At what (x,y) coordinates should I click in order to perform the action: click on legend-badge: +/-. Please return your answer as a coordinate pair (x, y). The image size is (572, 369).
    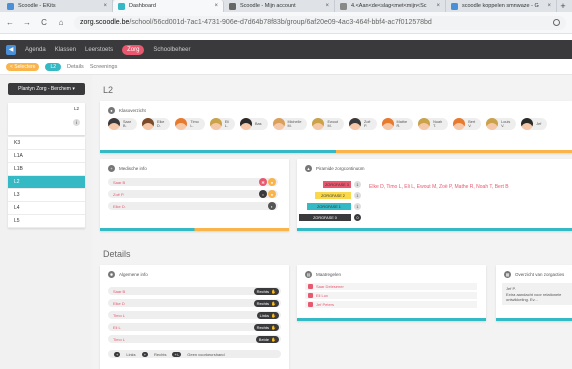
    Looking at the image, I should click on (177, 354).